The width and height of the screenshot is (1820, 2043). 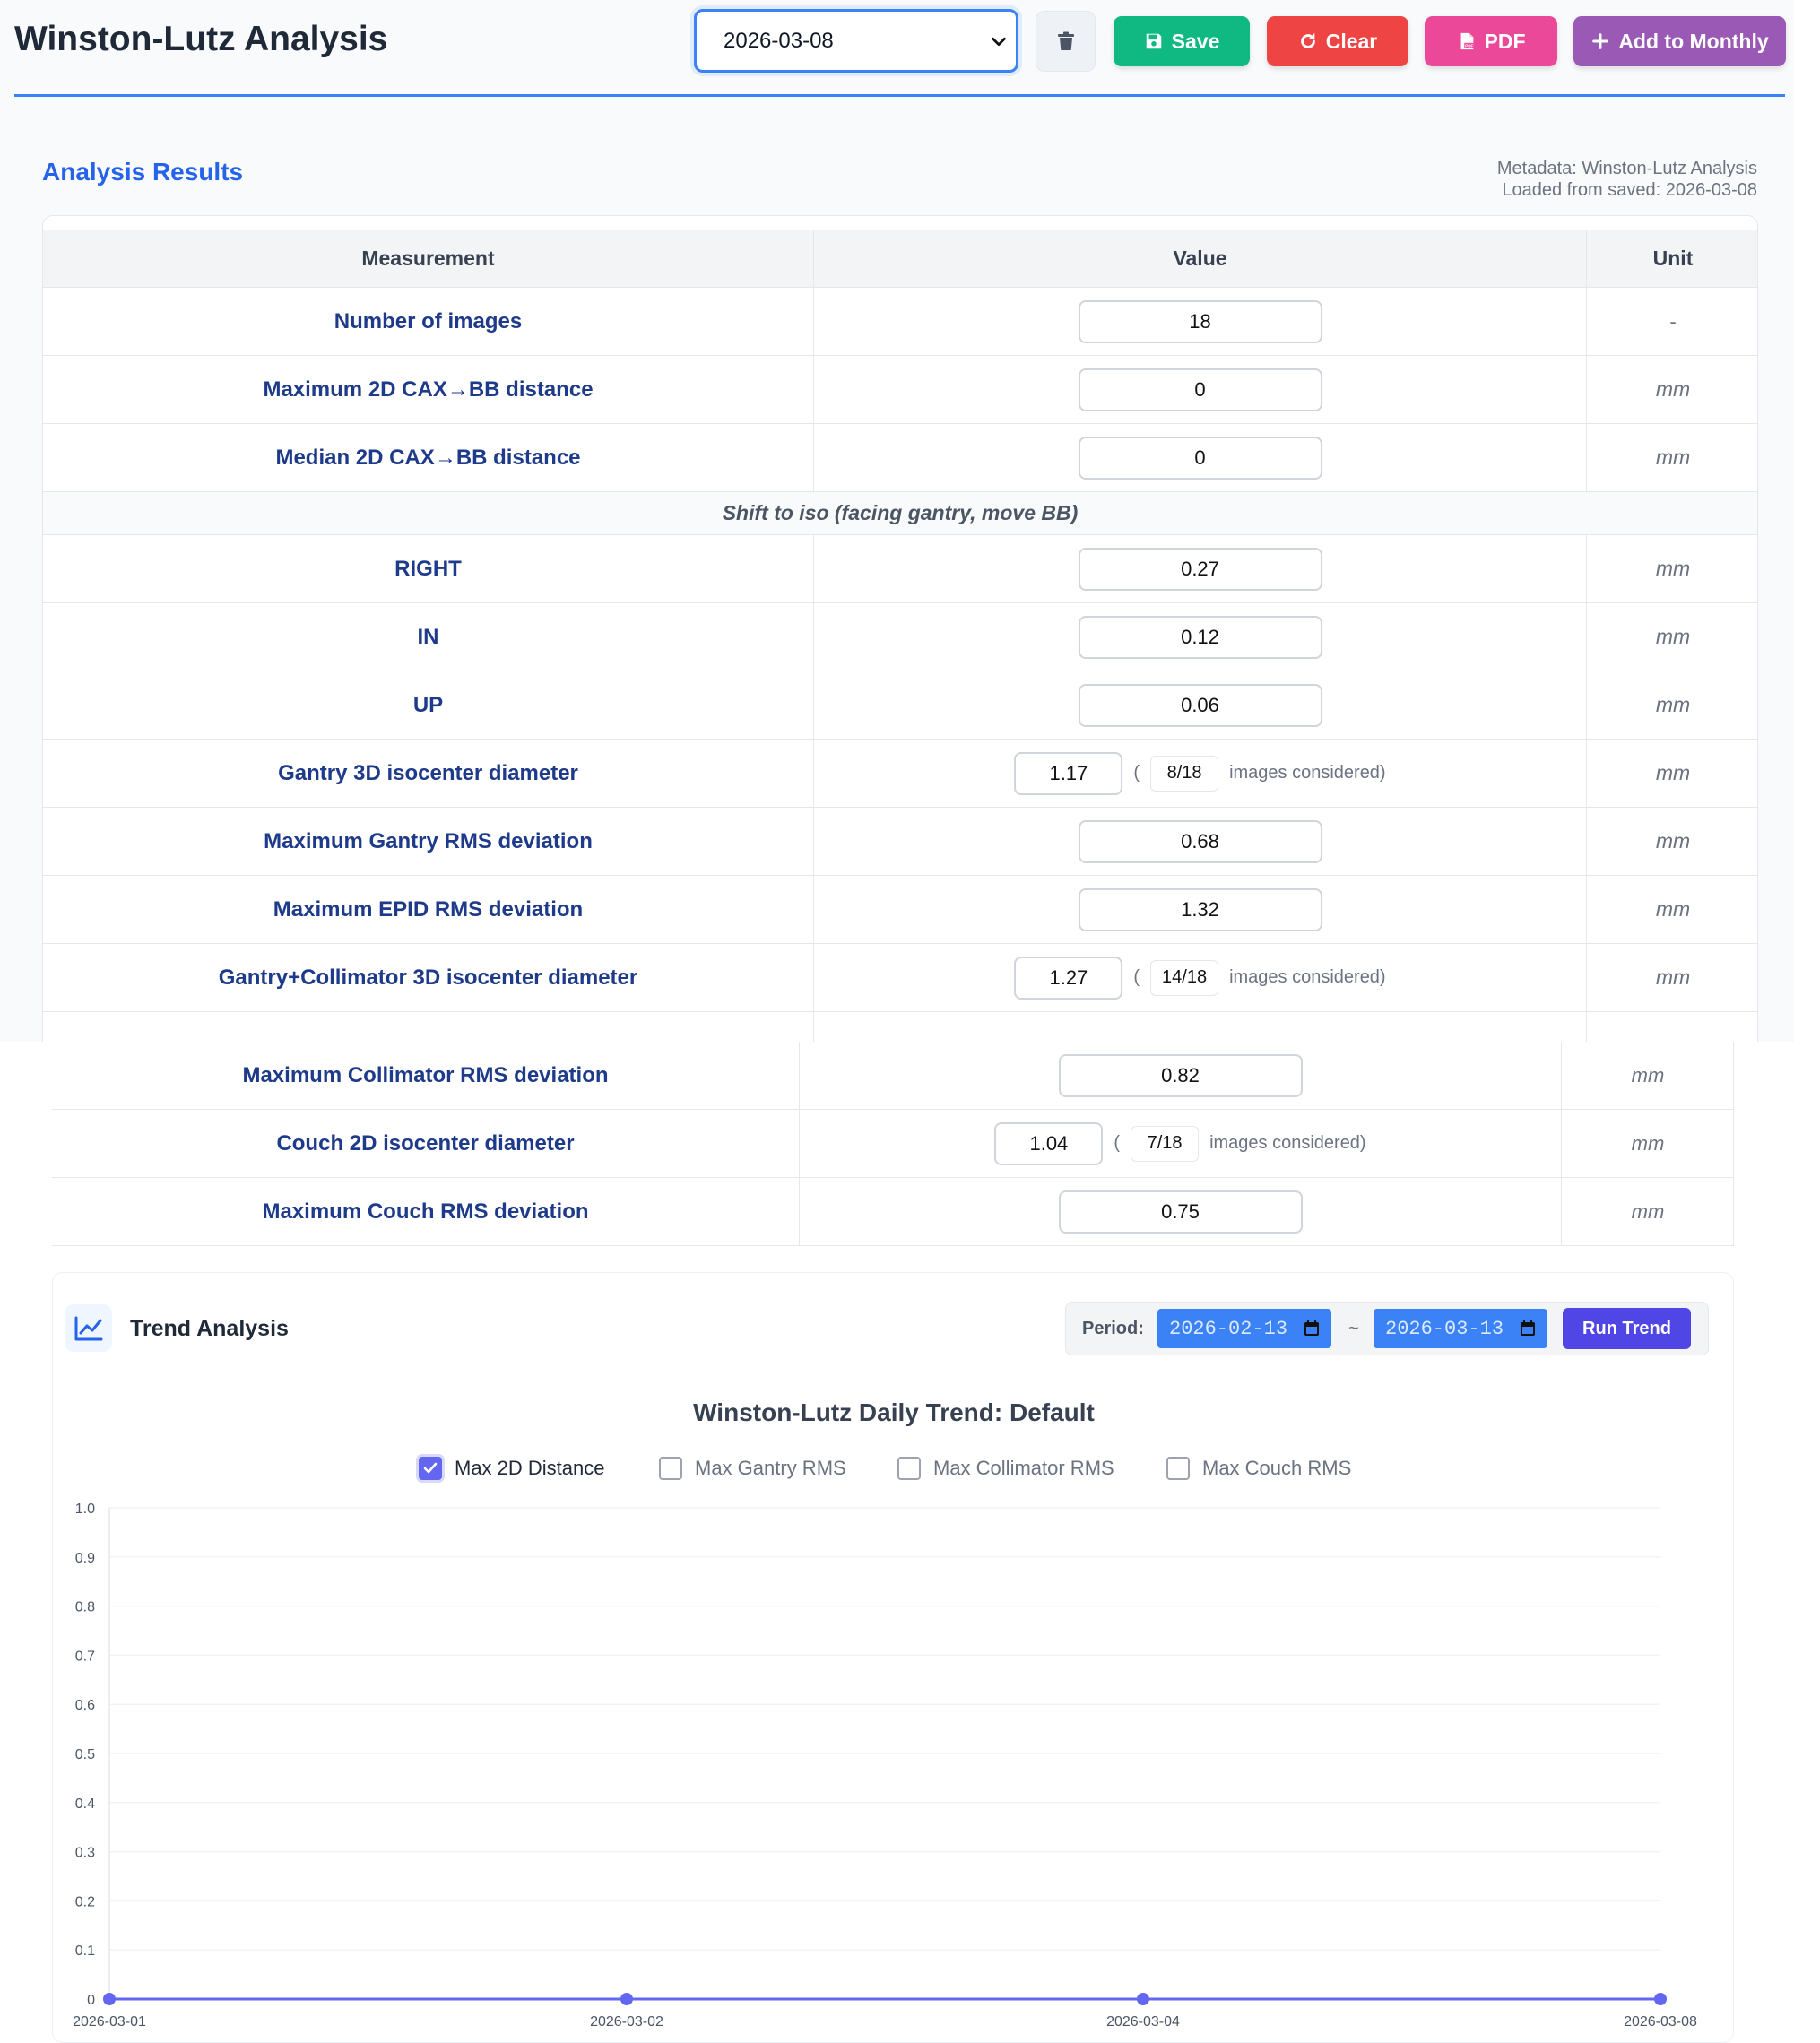 I want to click on table-header-row: Measurement Value Unit, so click(x=900, y=259).